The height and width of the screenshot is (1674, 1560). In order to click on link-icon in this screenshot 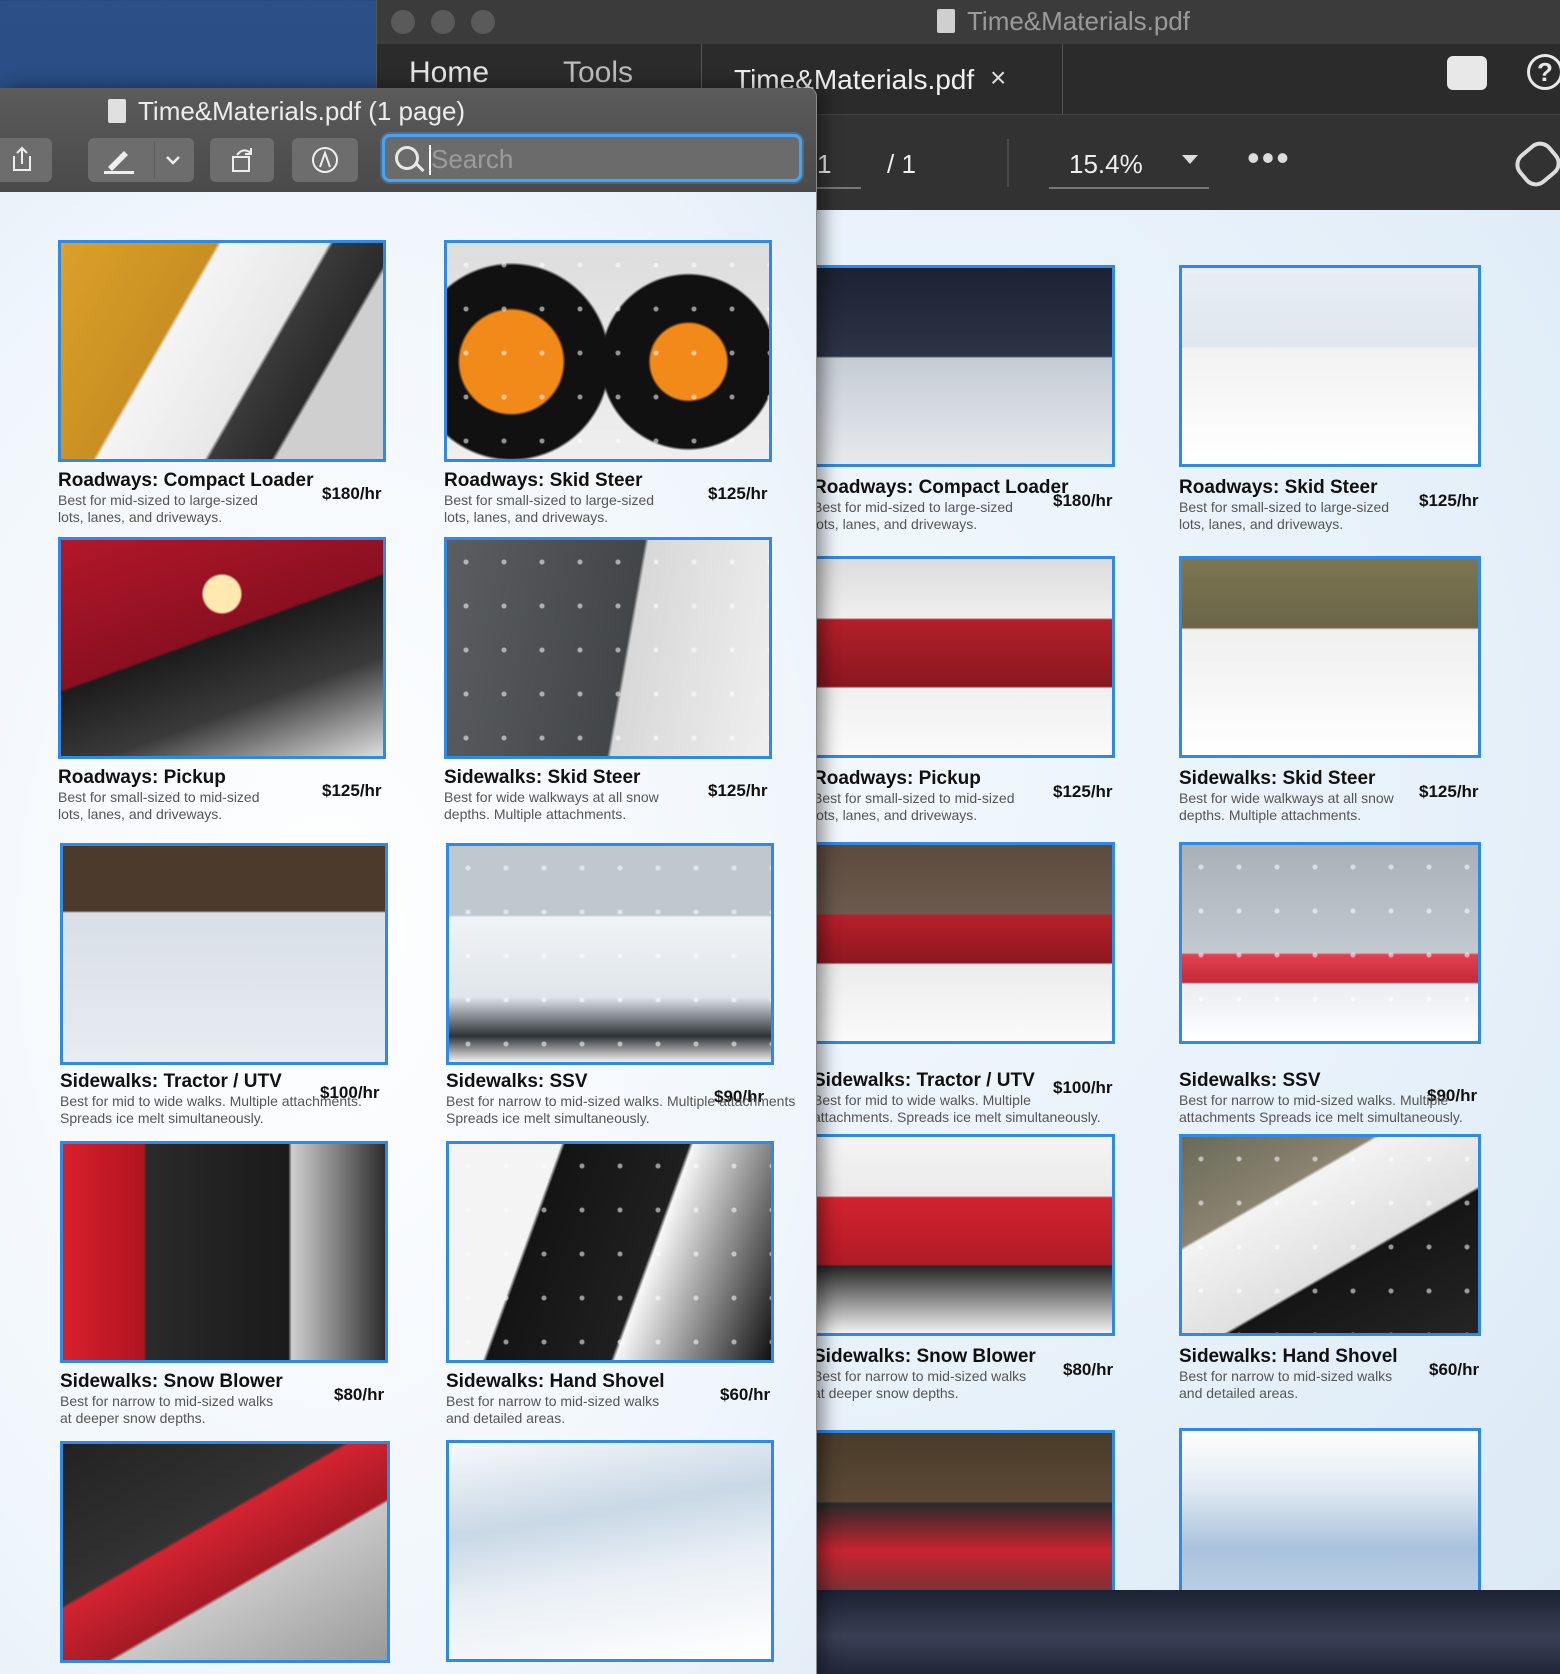, I will do `click(1534, 164)`.